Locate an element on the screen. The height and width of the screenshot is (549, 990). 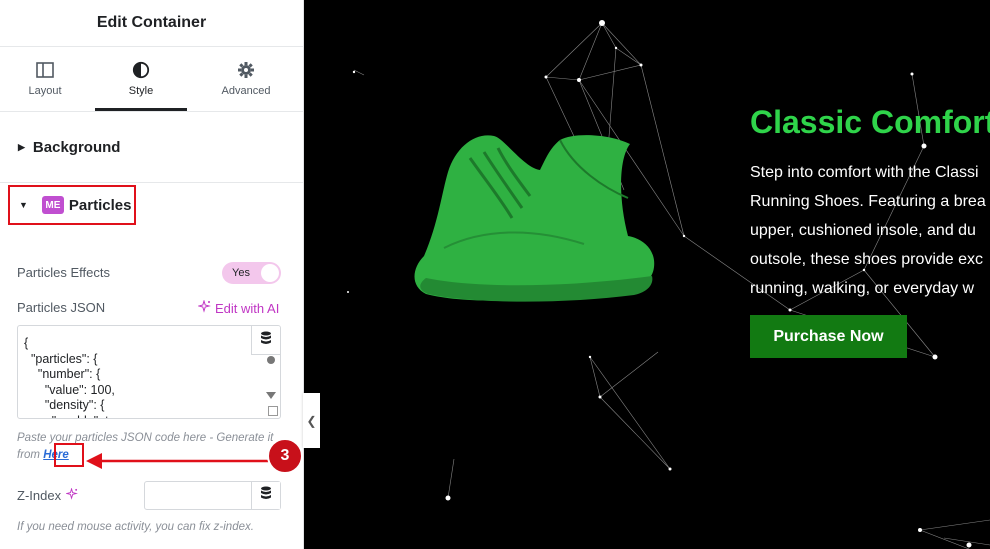
description-line: Running Shoes. Featuring a brea is located at coordinates (868, 201).